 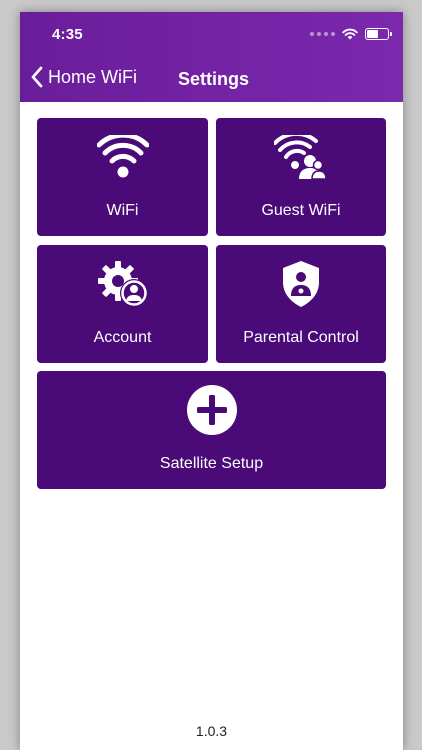 What do you see at coordinates (301, 284) in the screenshot?
I see `shield-person-icon` at bounding box center [301, 284].